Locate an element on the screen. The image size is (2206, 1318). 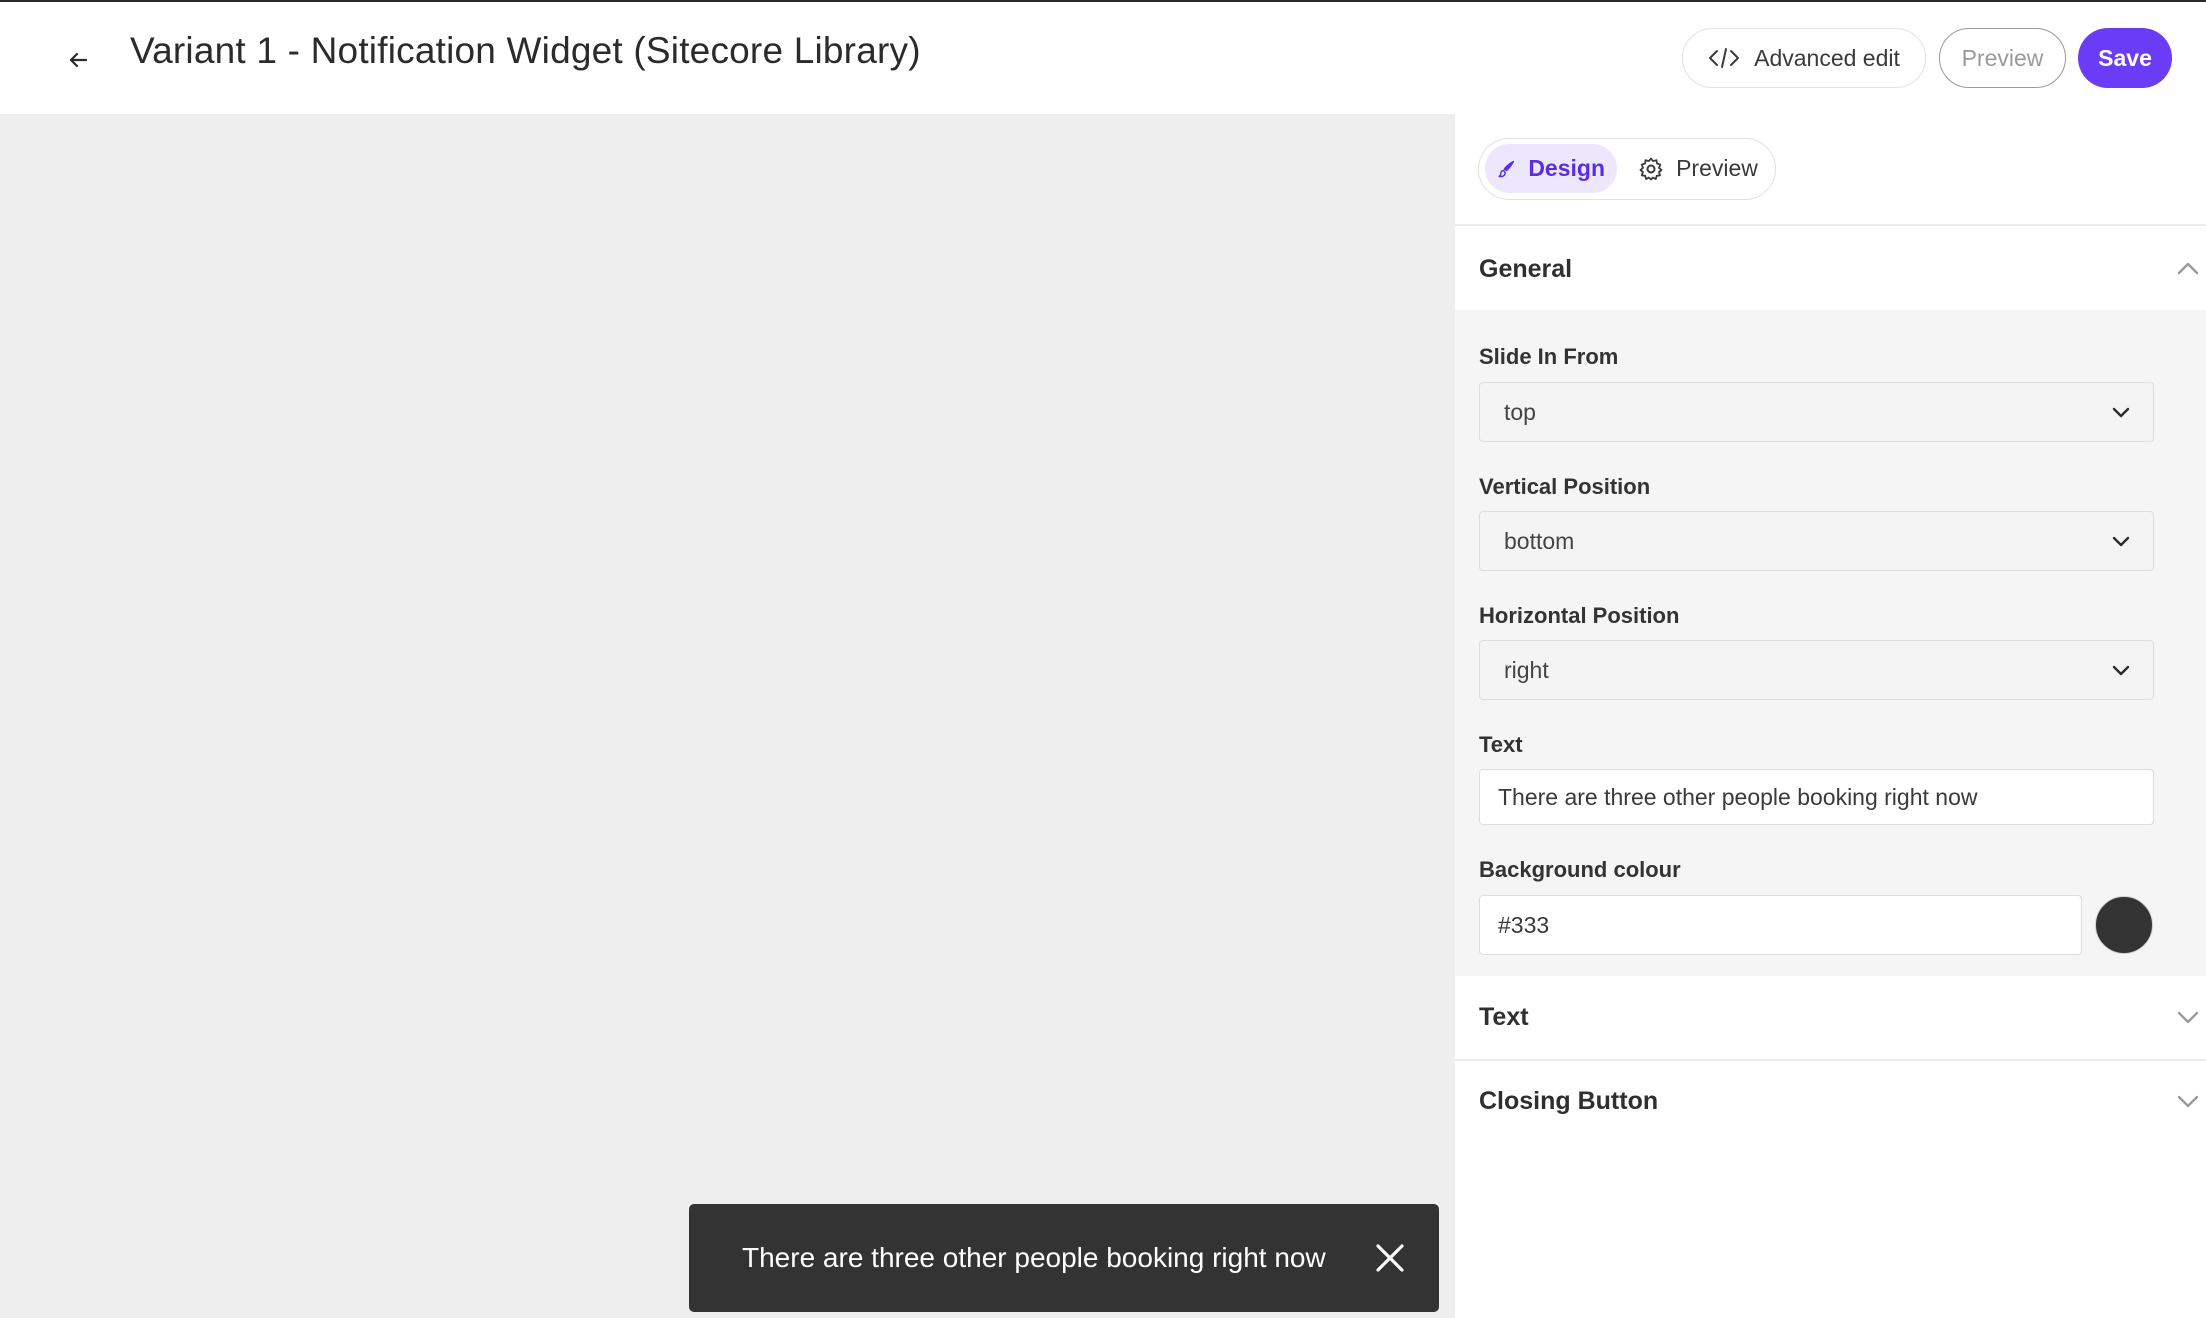
section-text-header: Text is located at coordinates (1830, 1017).